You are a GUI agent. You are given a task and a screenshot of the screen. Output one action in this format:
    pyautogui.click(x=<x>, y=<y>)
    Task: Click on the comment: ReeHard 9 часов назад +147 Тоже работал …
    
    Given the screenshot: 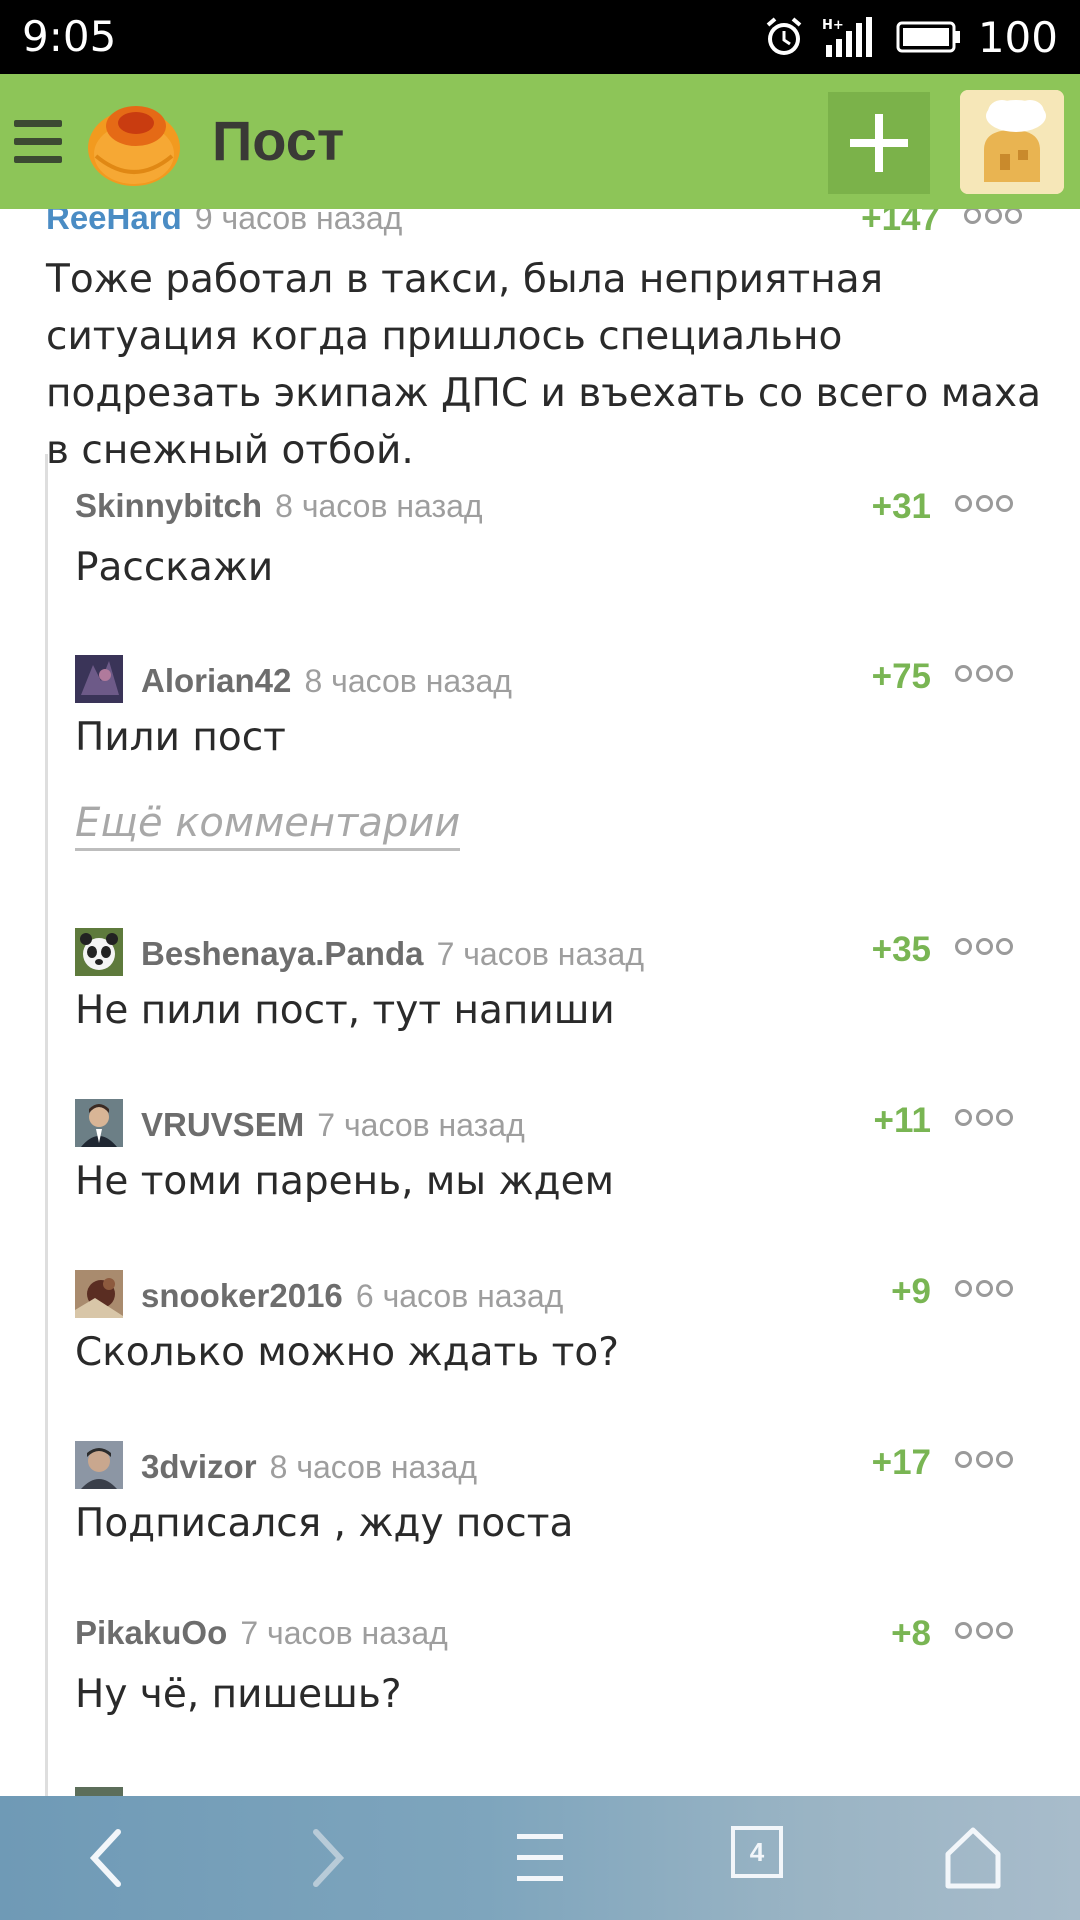 What is the action you would take?
    pyautogui.click(x=546, y=344)
    